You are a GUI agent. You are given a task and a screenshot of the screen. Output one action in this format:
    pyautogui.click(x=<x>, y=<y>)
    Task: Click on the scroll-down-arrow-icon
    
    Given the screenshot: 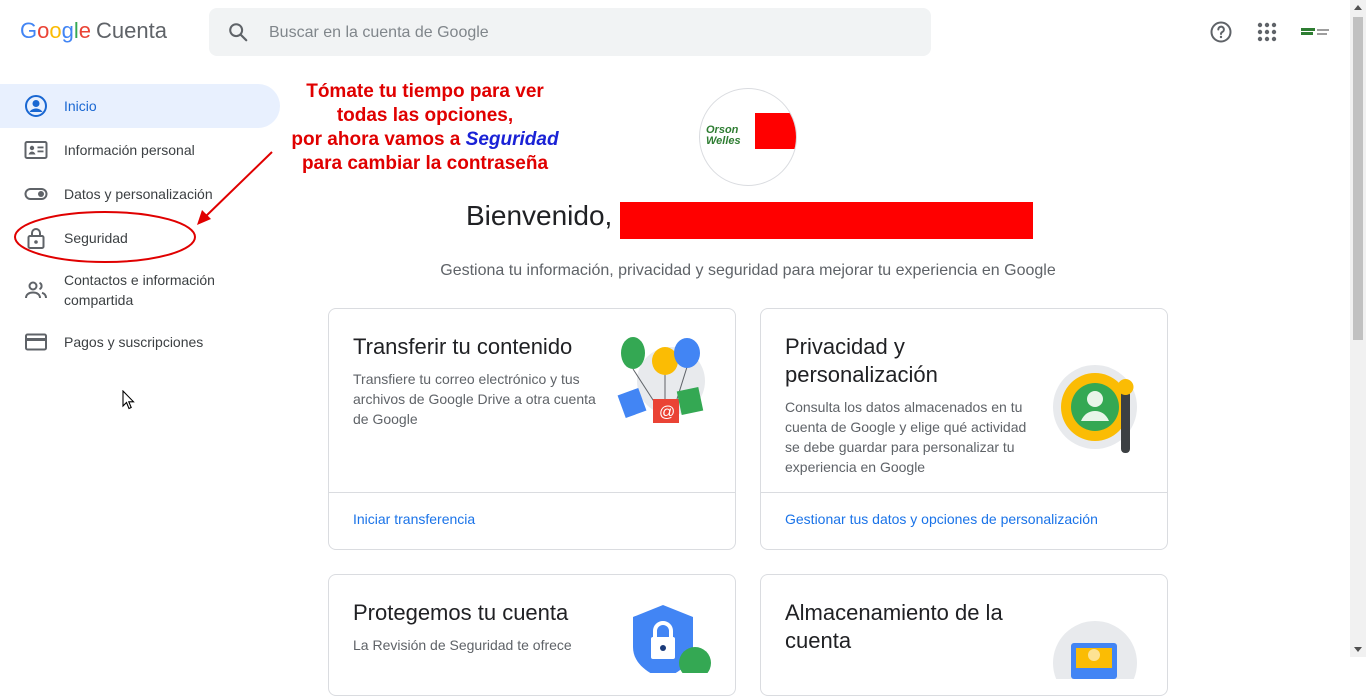 What is the action you would take?
    pyautogui.click(x=1358, y=649)
    